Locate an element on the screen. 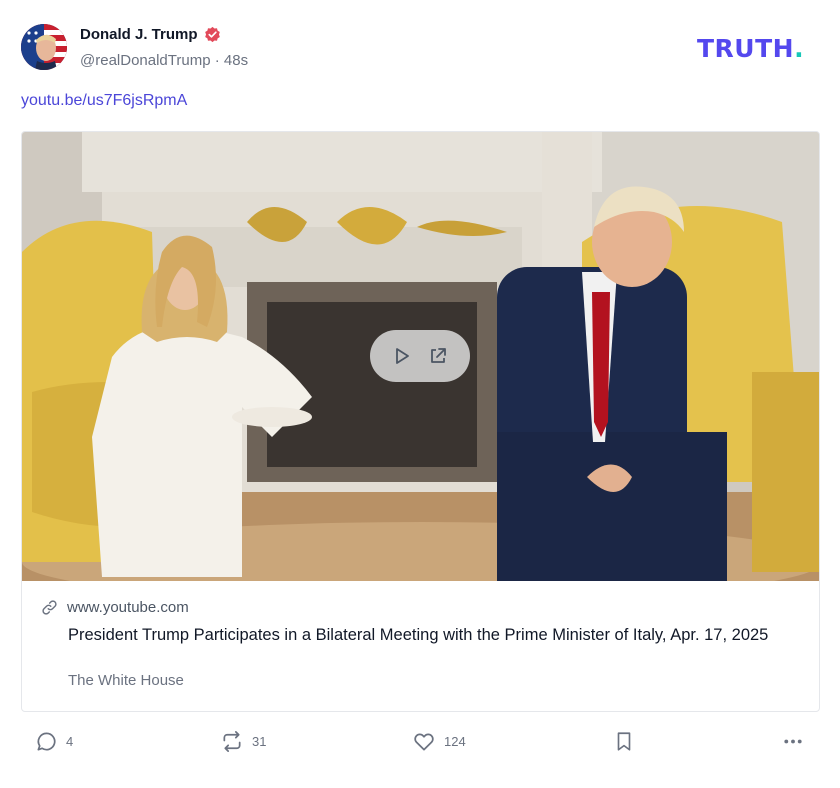 Image resolution: width=840 pixels, height=788 pixels. link-domain-row: www.youtube.com is located at coordinates (115, 607).